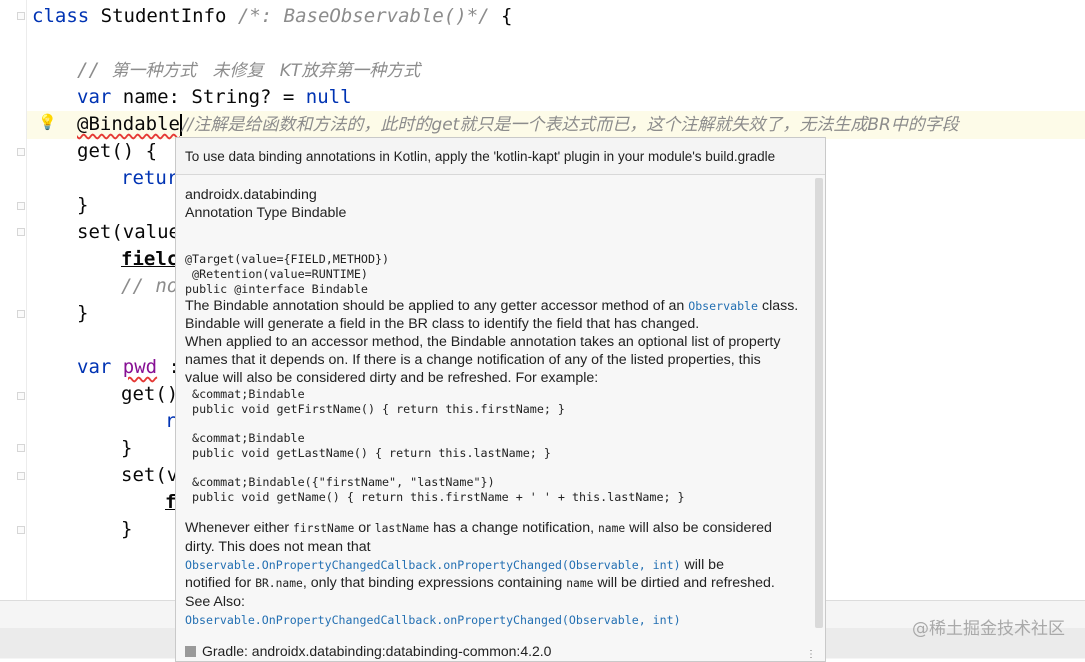  I want to click on doc-target: @Target(value={FIELD,METHOD}), so click(287, 259).